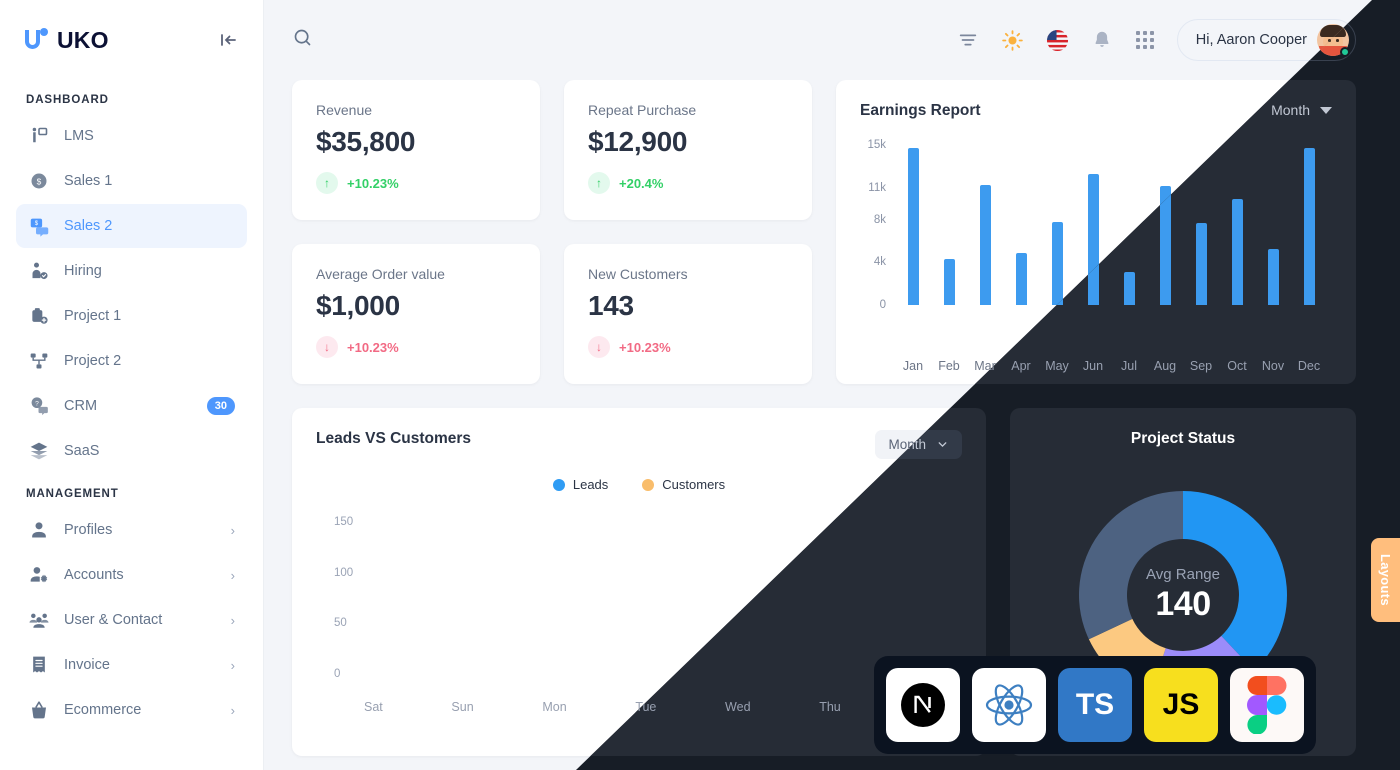  I want to click on y-axis-tick: 4k, so click(879, 262).